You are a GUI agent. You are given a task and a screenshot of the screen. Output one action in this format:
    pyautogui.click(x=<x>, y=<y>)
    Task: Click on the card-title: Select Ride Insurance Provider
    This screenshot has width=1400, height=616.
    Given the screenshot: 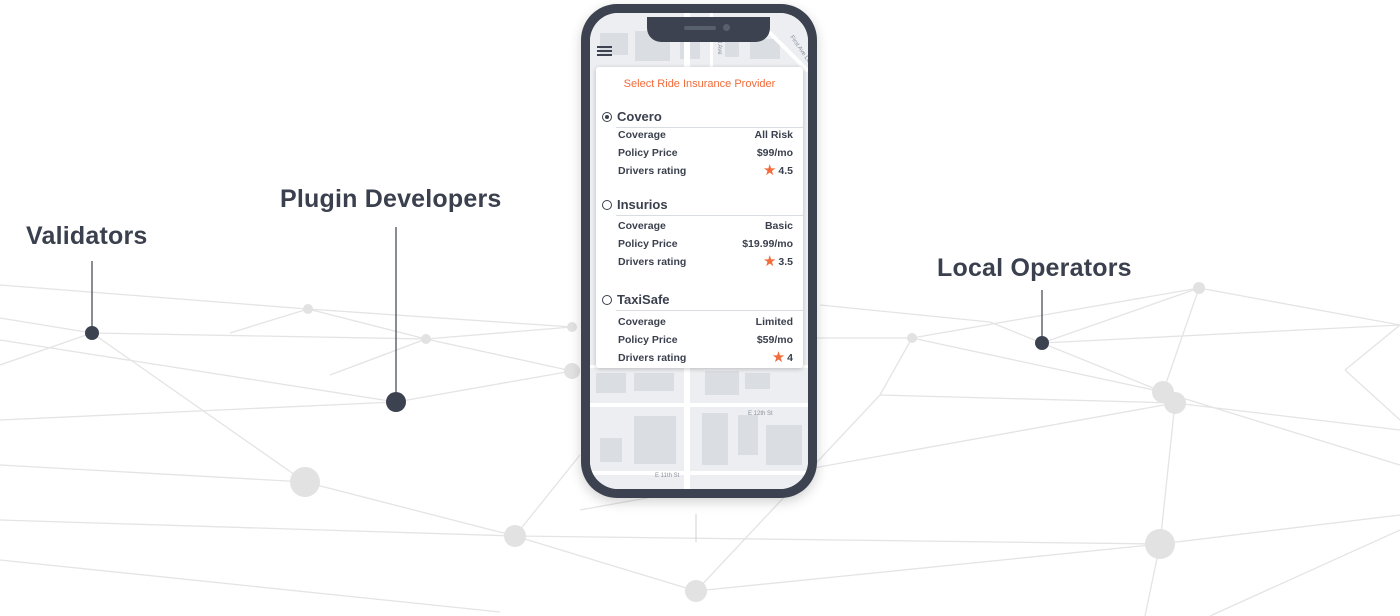 What is the action you would take?
    pyautogui.click(x=699, y=84)
    